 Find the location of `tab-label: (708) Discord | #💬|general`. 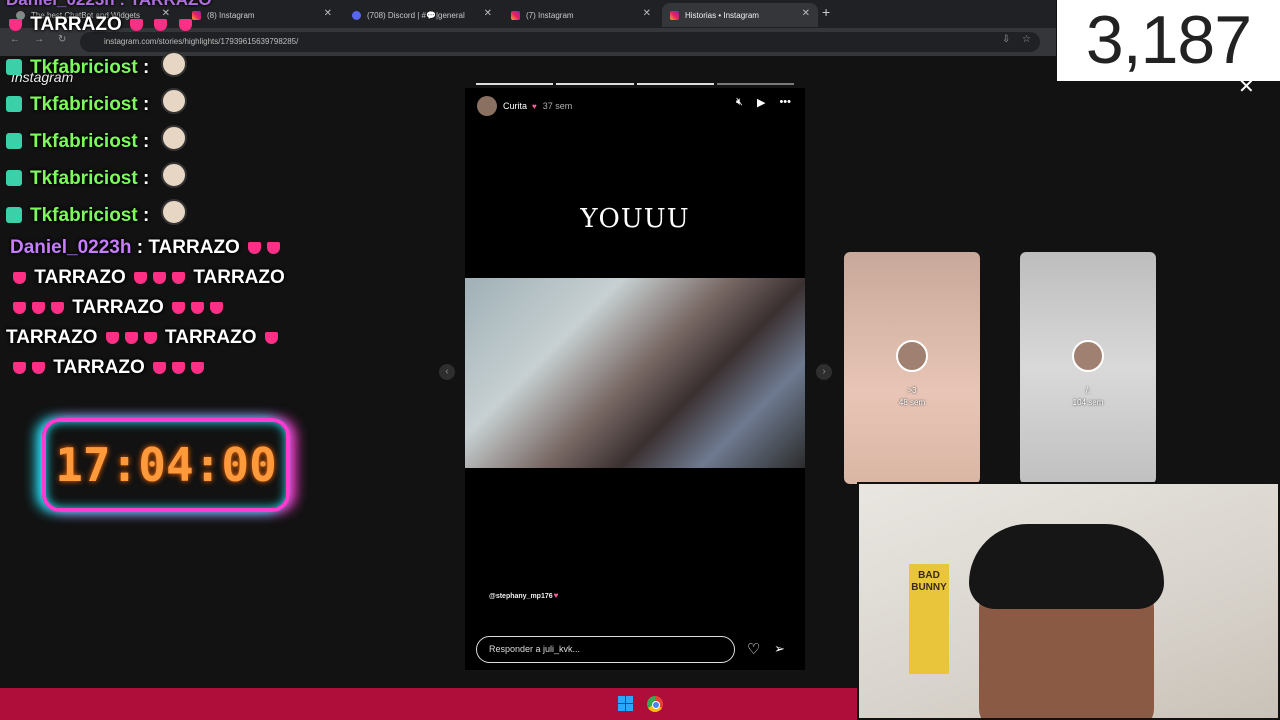

tab-label: (708) Discord | #💬|general is located at coordinates (416, 15).